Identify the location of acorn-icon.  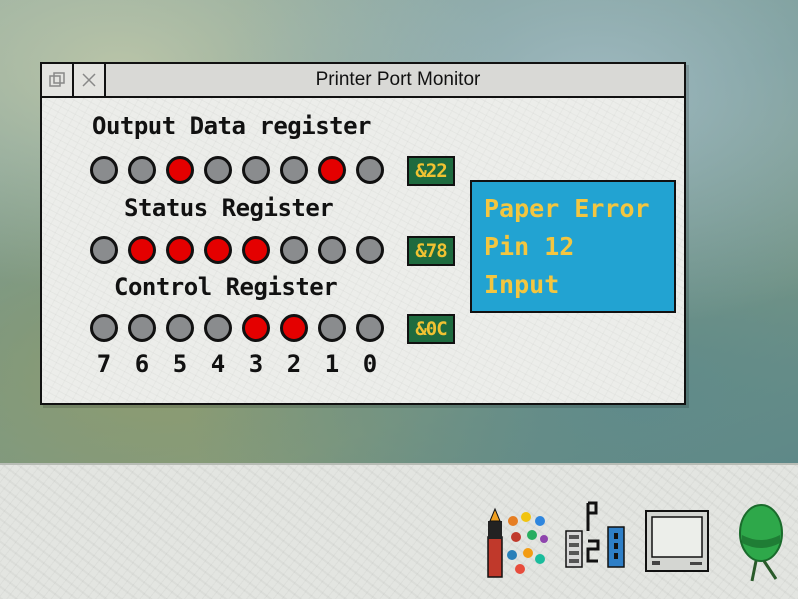
(761, 546).